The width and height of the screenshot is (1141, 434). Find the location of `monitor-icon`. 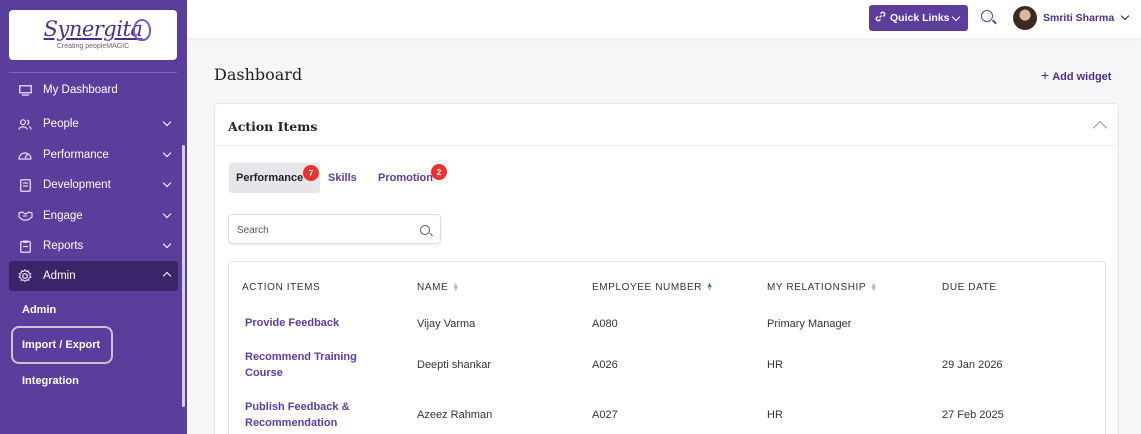

monitor-icon is located at coordinates (25, 90).